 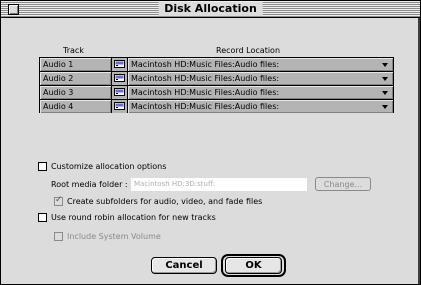 What do you see at coordinates (89, 184) in the screenshot?
I see `root-media-folder-label: Root media folder :` at bounding box center [89, 184].